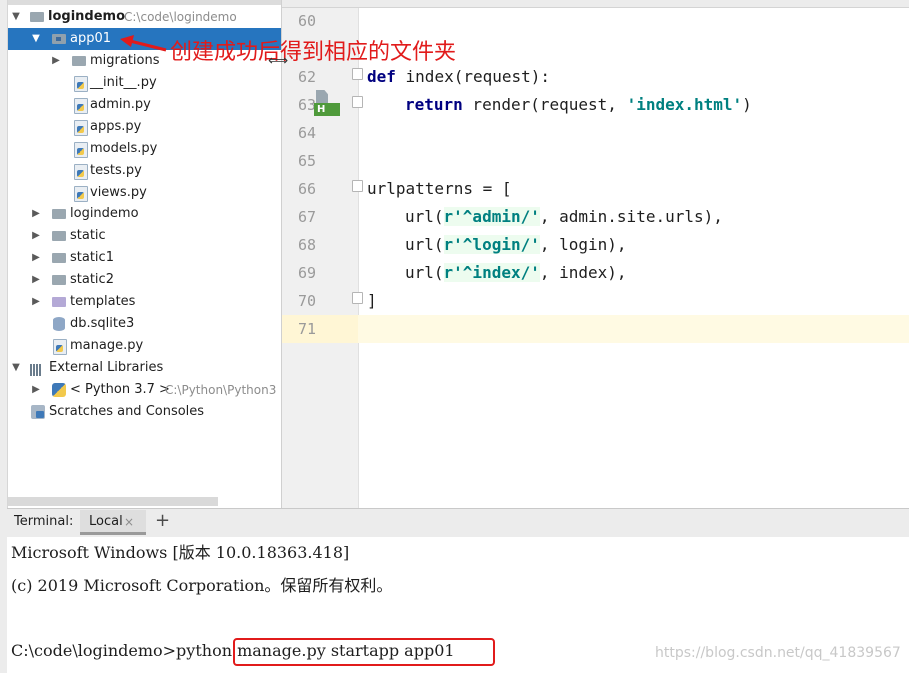 The width and height of the screenshot is (909, 673). What do you see at coordinates (38, 412) in the screenshot?
I see `scratches-icon` at bounding box center [38, 412].